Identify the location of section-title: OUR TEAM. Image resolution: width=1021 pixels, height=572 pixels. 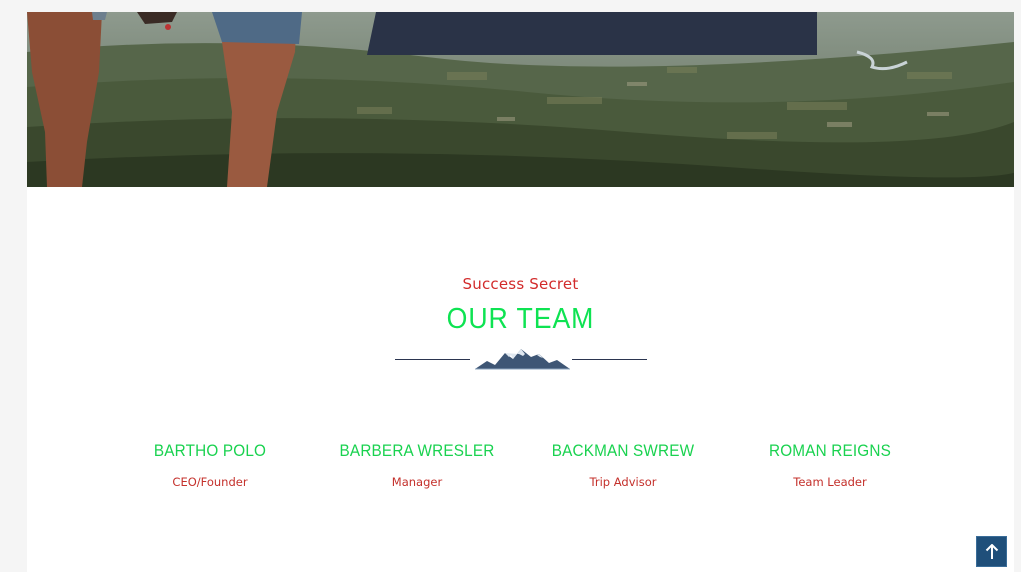
(520, 319).